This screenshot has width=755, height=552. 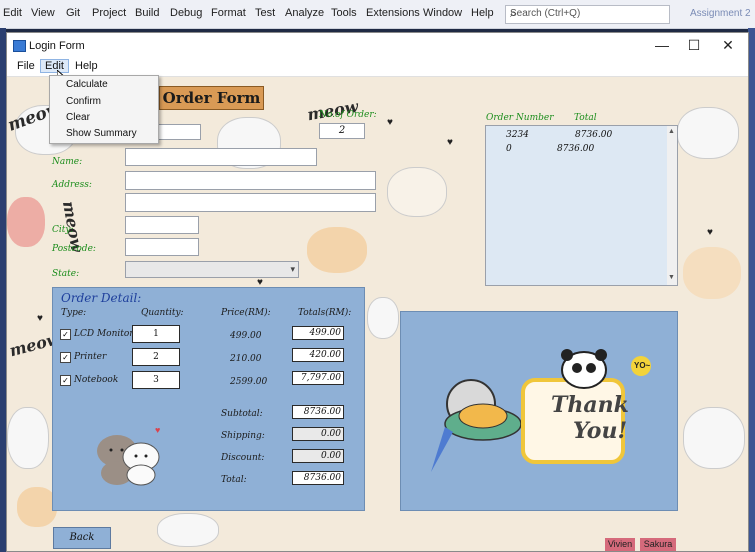 What do you see at coordinates (72, 185) in the screenshot?
I see `address-label: Address:` at bounding box center [72, 185].